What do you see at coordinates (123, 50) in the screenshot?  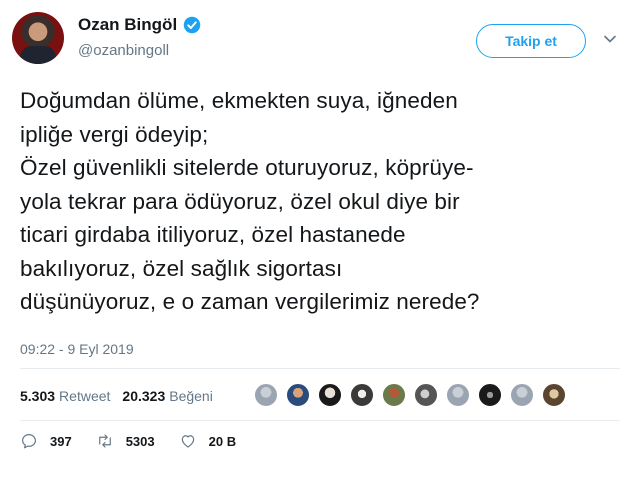 I see `user-handle: @ozanbingoll` at bounding box center [123, 50].